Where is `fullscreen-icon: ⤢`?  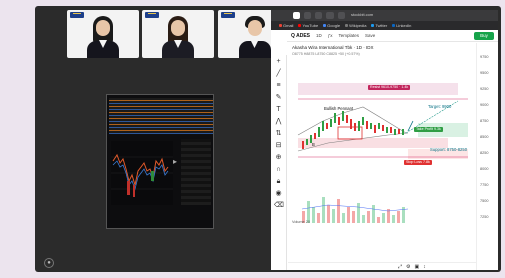 fullscreen-icon: ⤢ is located at coordinates (400, 267).